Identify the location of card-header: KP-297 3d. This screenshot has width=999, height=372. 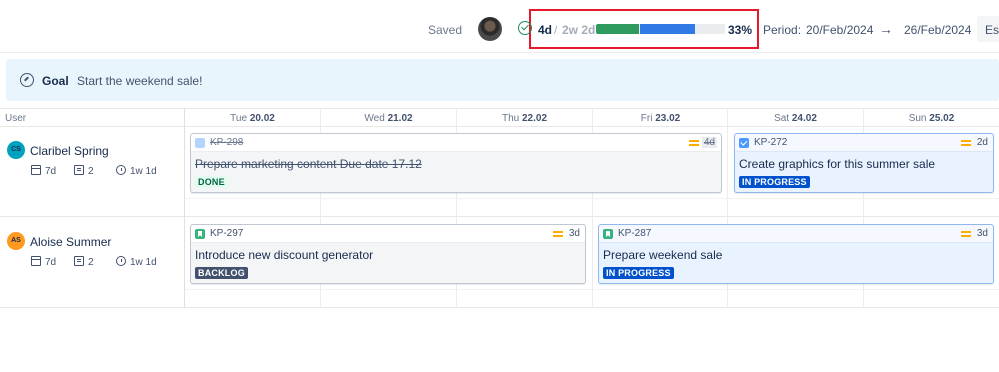
(388, 234).